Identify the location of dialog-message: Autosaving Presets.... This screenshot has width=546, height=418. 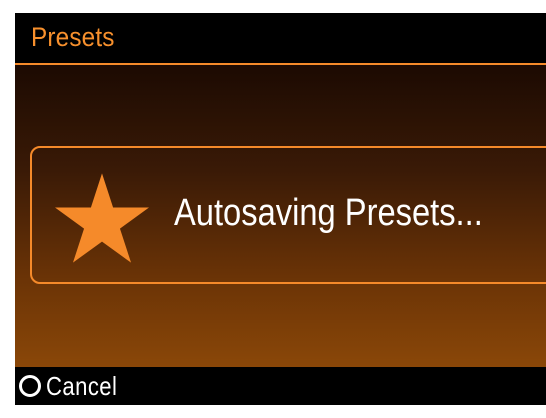
(328, 213).